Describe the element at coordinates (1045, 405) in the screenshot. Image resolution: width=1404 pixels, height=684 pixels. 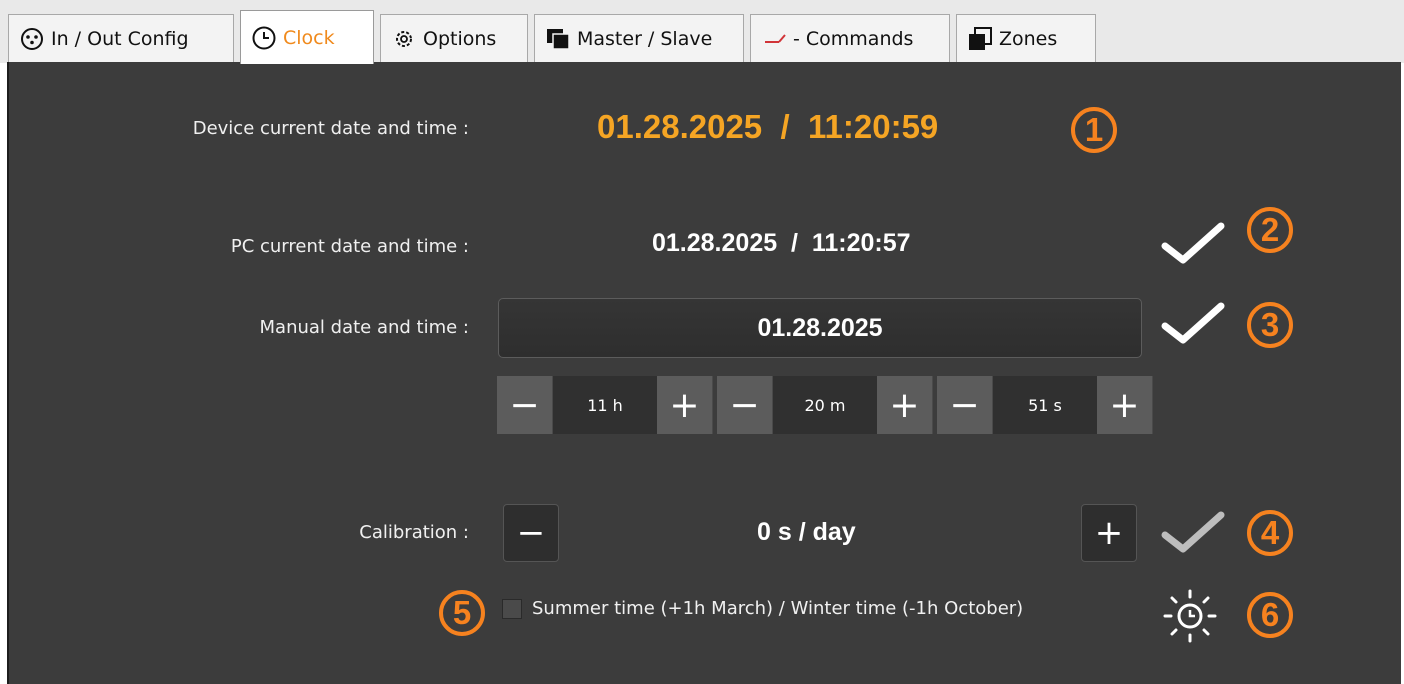
I see `seconds-value: 51 s` at that location.